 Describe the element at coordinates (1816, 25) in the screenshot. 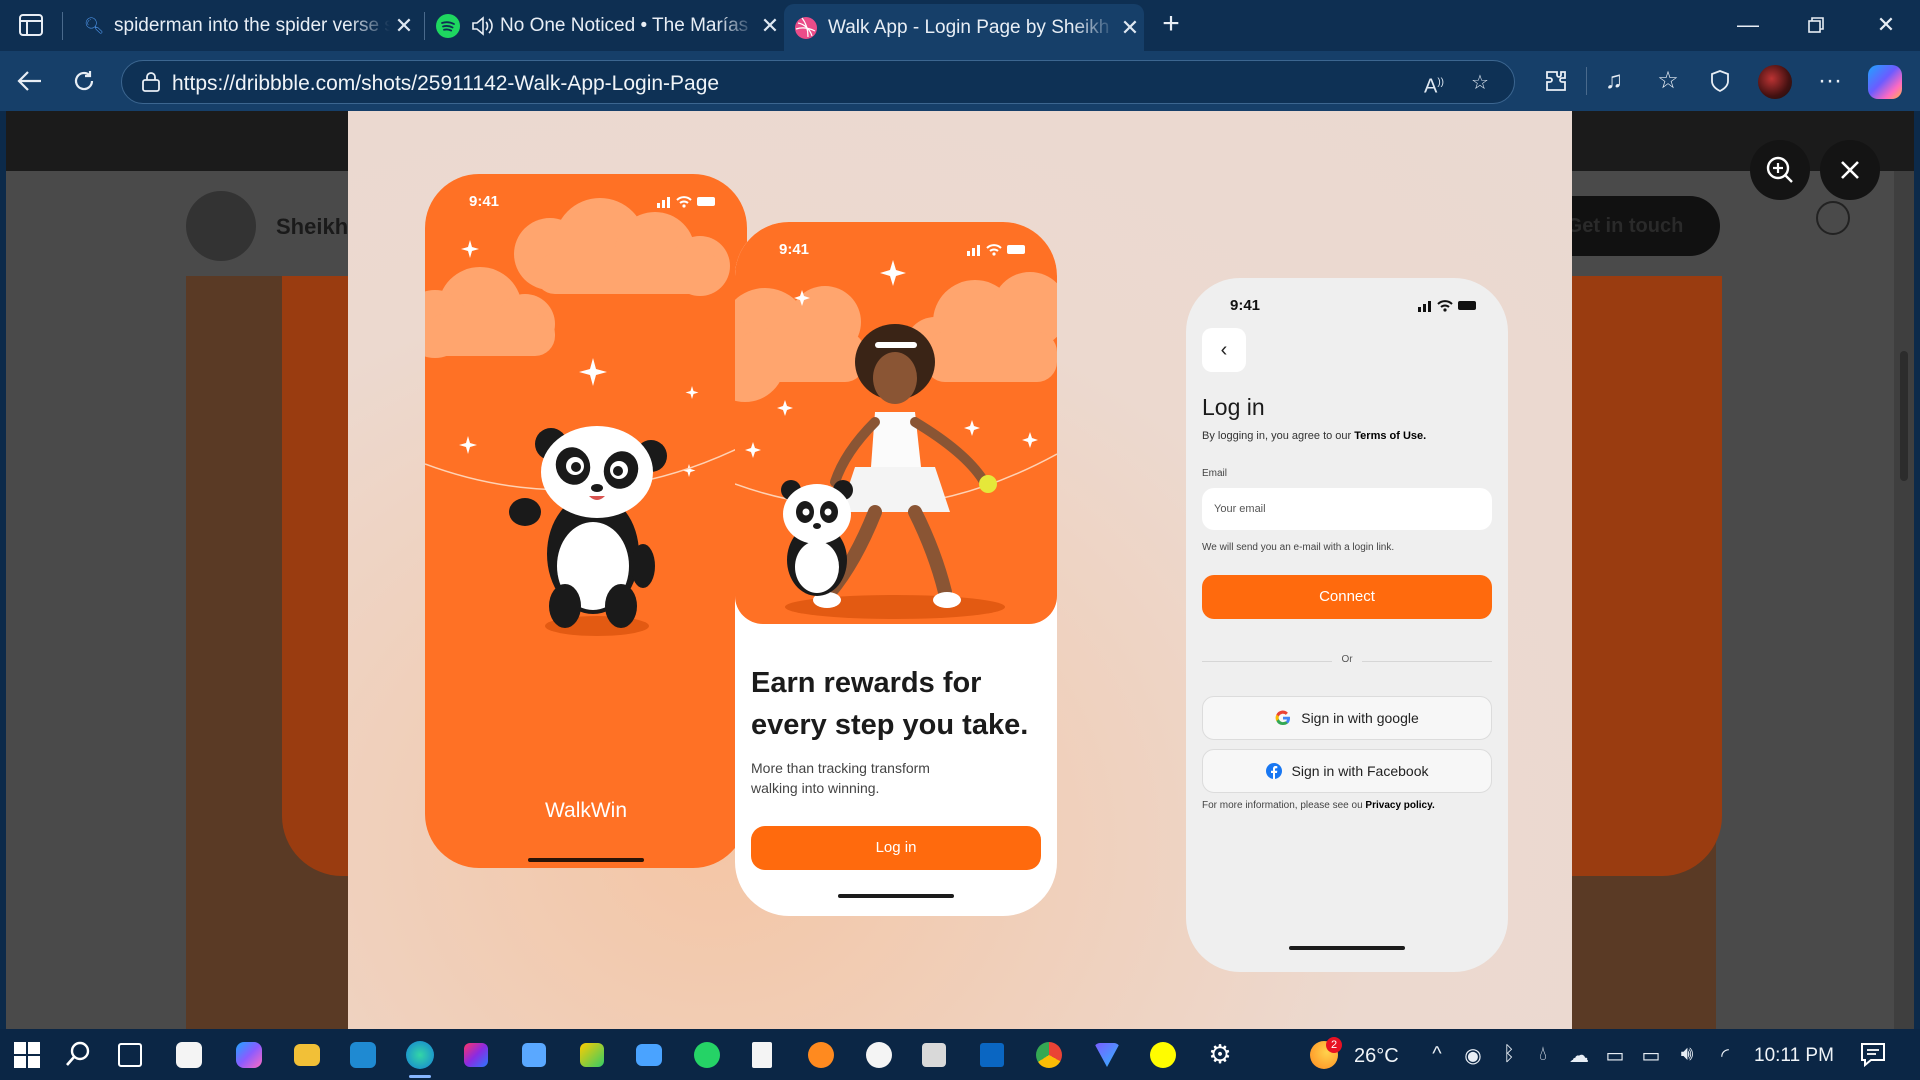

I see `restore-button` at that location.